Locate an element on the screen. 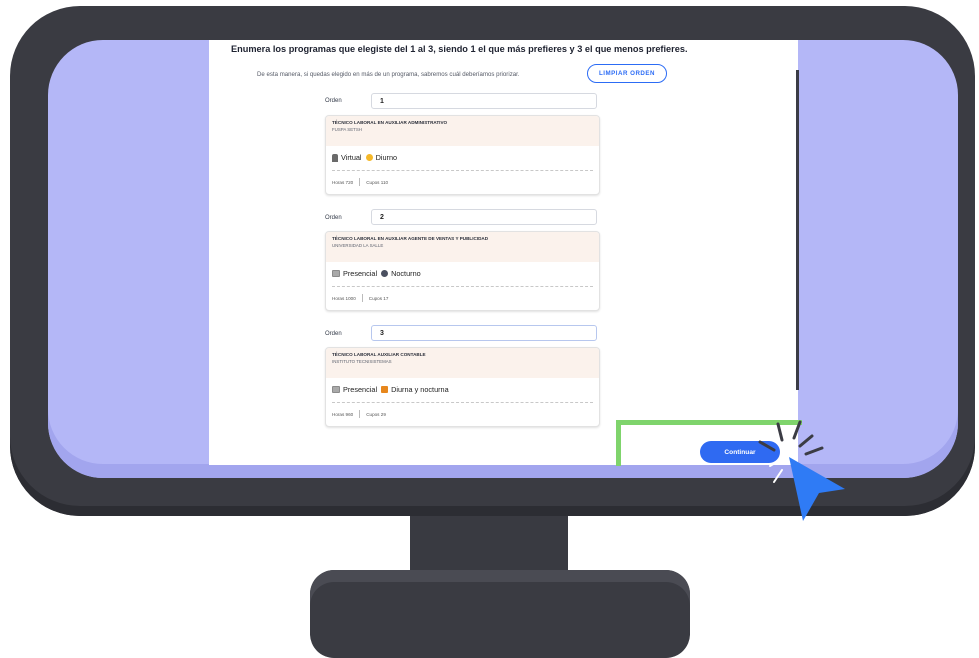 Image resolution: width=979 pixels, height=658 pixels. program-slots: Cupos 110 is located at coordinates (377, 182).